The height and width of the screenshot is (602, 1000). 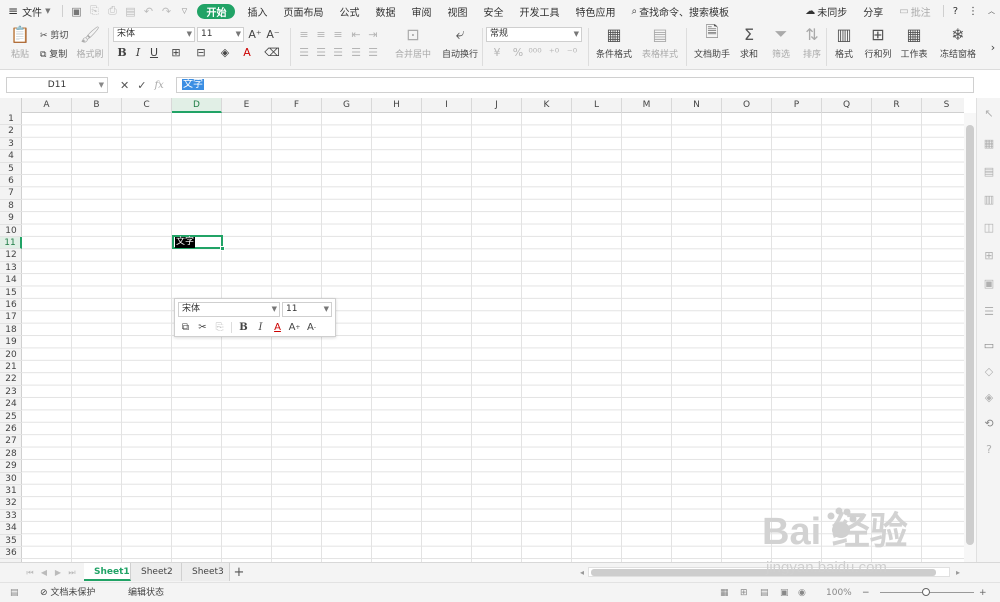 I want to click on last-sheet-icon: ⏭, so click(x=72, y=573).